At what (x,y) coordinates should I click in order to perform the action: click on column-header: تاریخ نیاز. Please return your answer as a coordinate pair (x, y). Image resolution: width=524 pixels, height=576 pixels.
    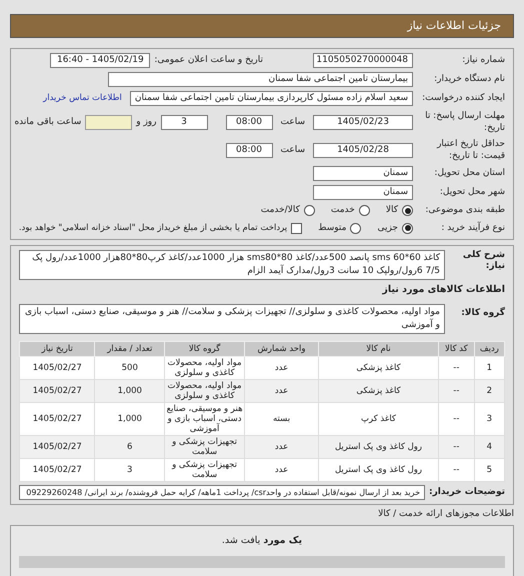
    Looking at the image, I should click on (57, 349).